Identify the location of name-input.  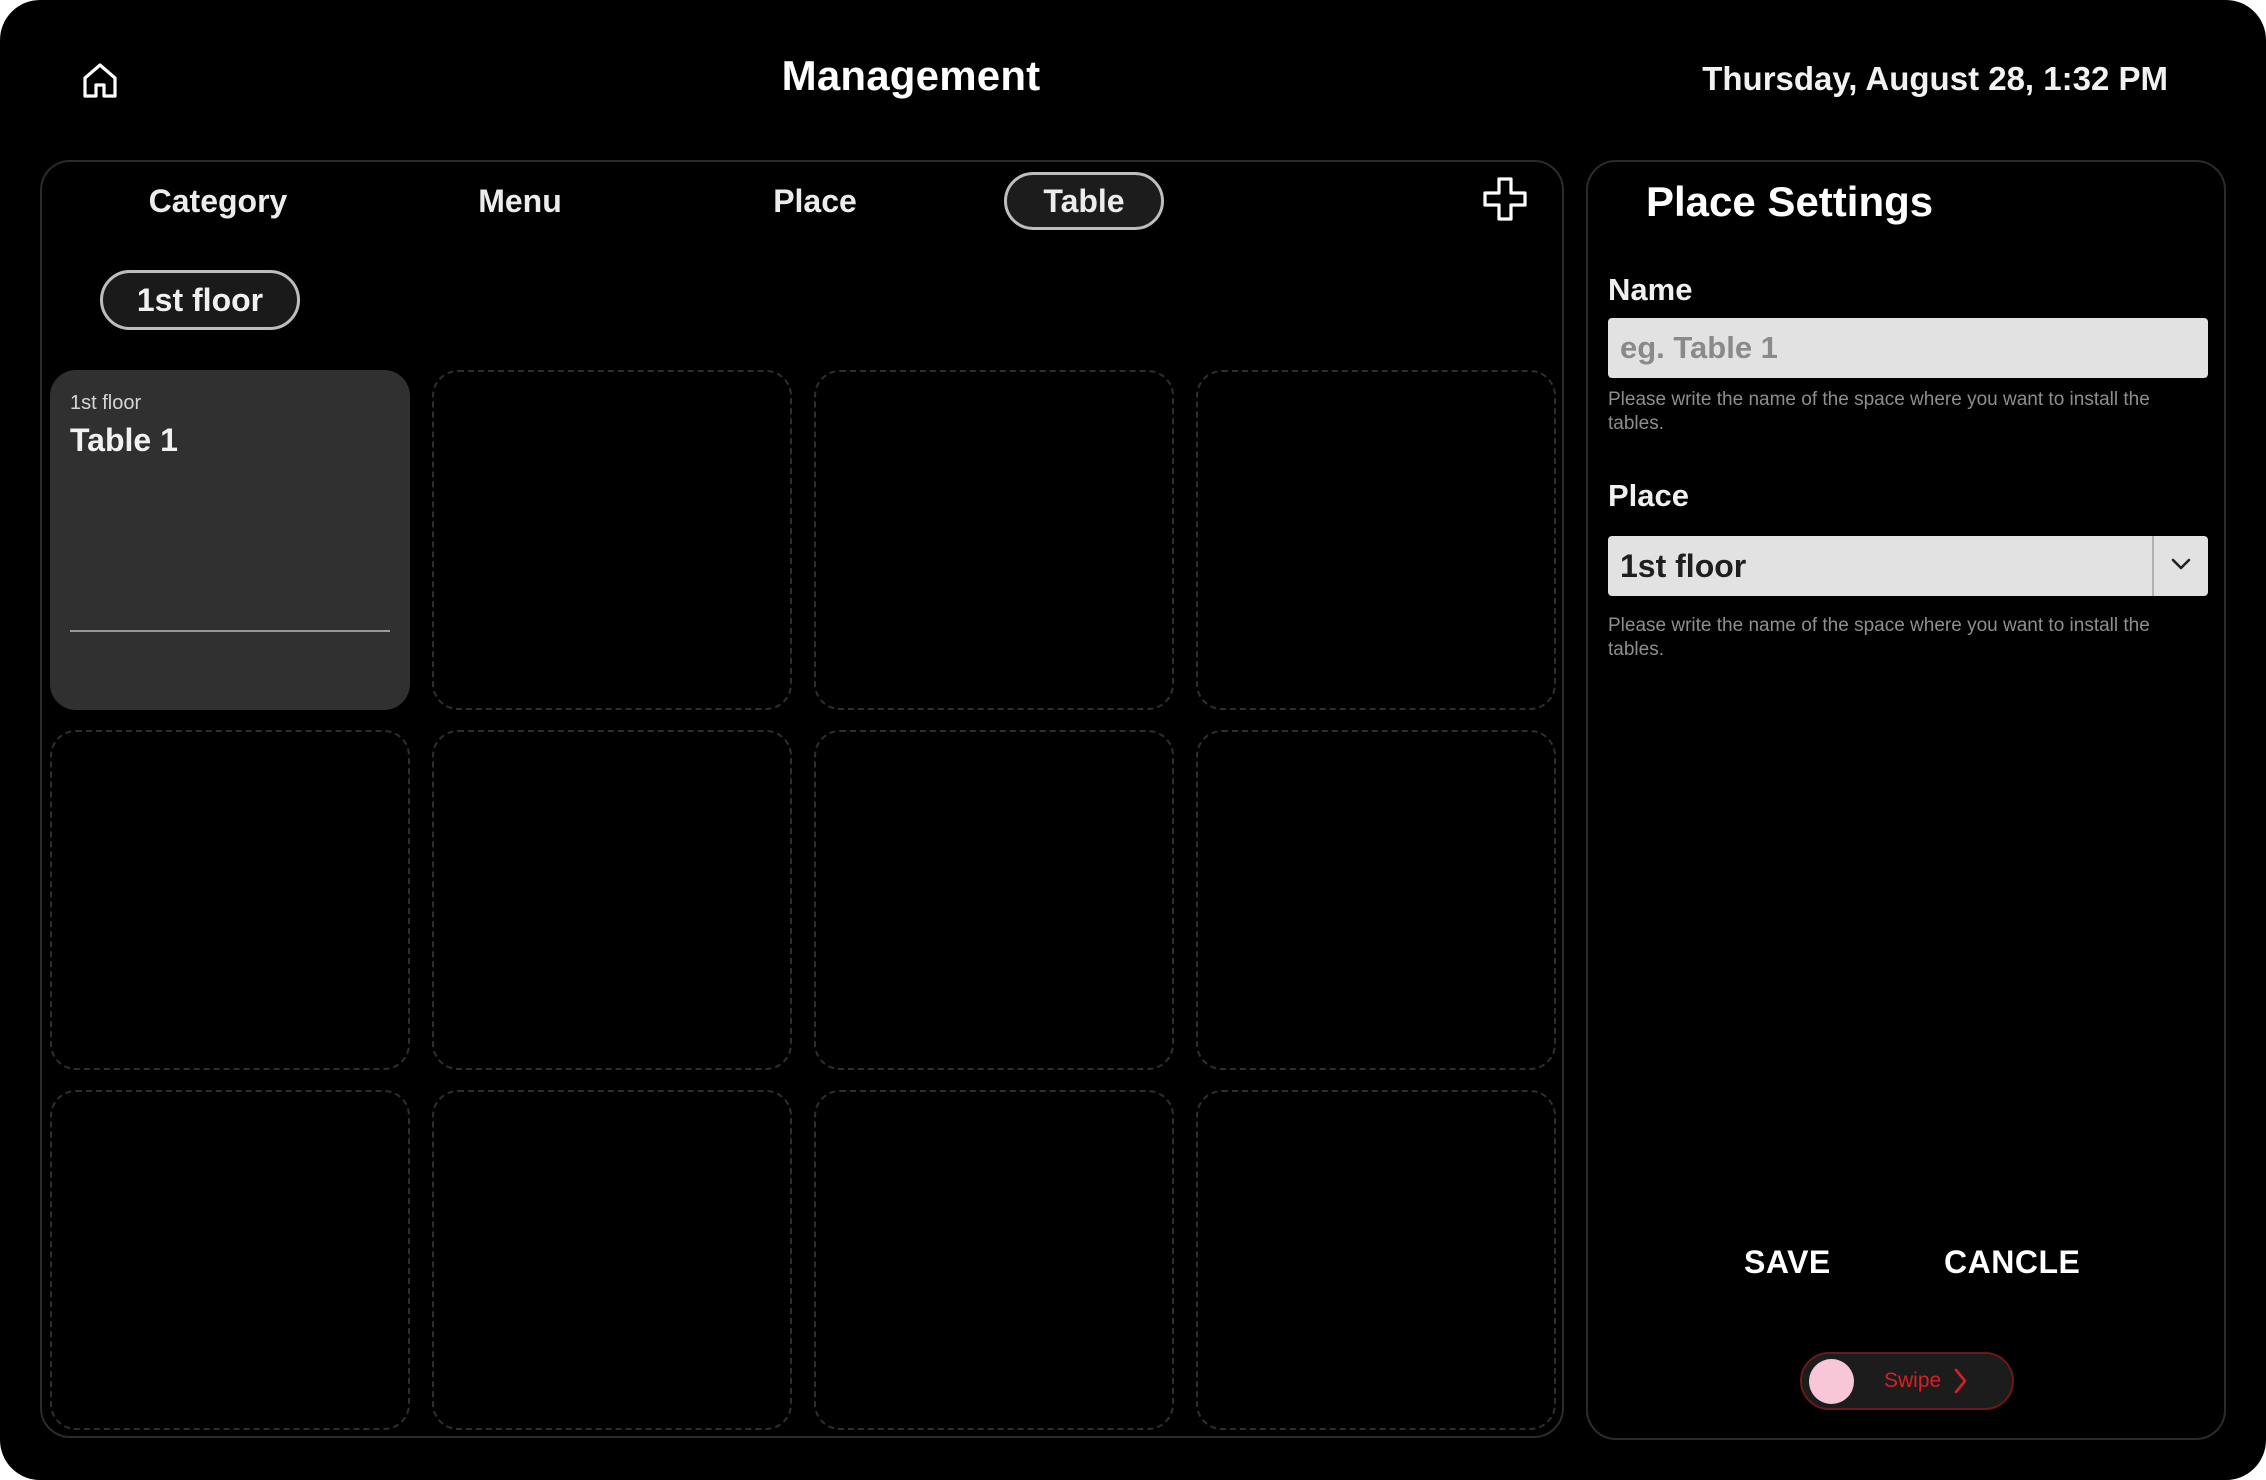
(1908, 348).